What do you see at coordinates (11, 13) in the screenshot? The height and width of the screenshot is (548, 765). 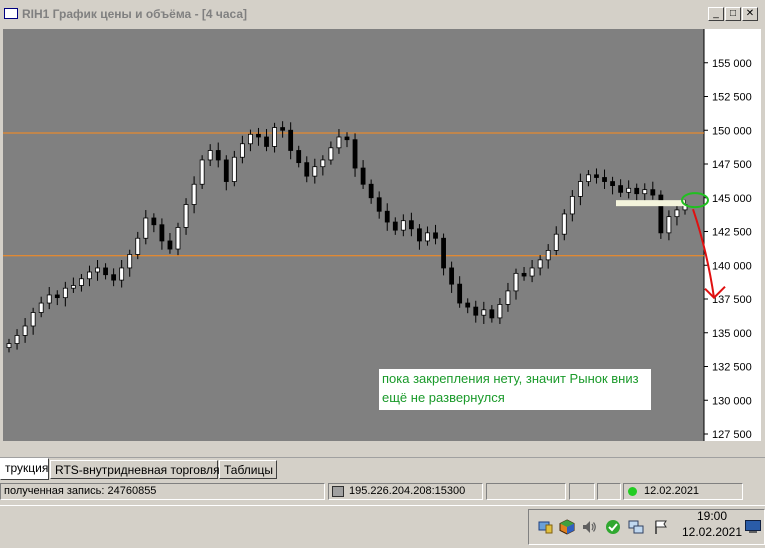 I see `app-window-icon` at bounding box center [11, 13].